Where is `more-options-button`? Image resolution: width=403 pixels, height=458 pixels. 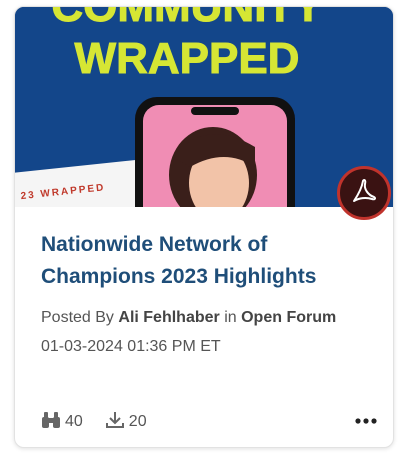
more-options-button is located at coordinates (366, 420).